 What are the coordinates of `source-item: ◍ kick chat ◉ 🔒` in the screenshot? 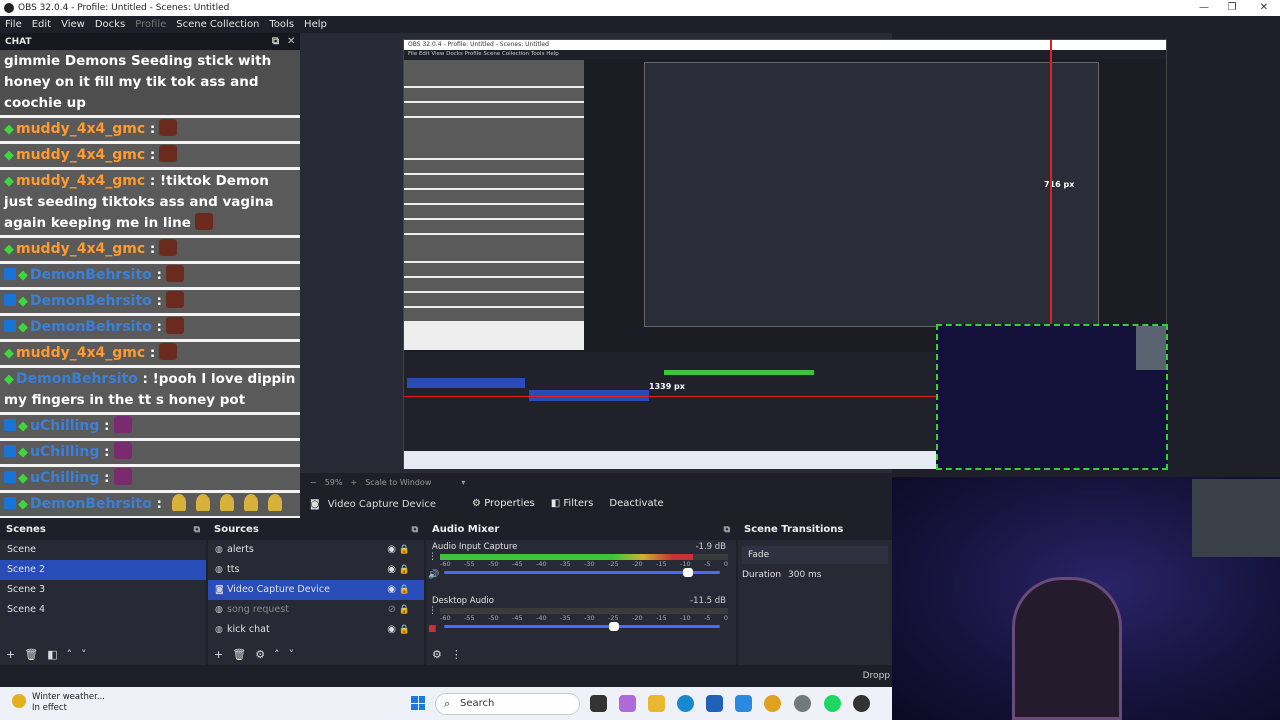 It's located at (316, 630).